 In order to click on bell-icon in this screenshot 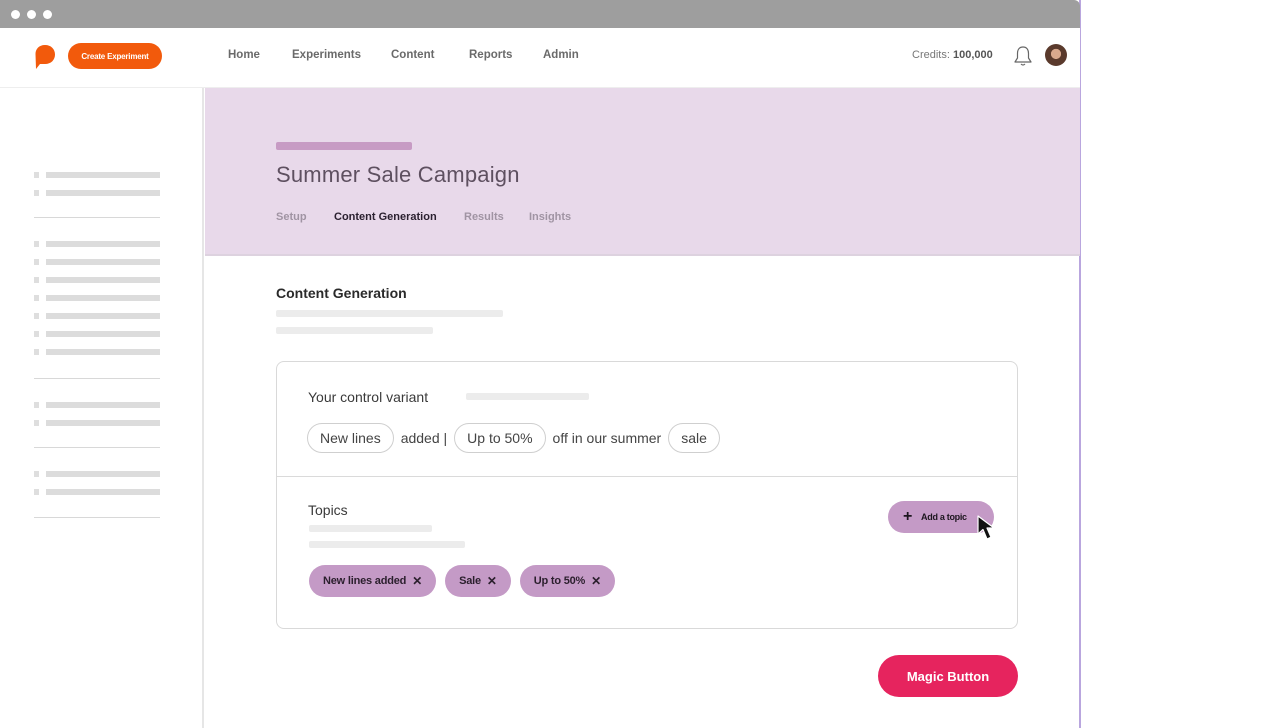, I will do `click(1023, 56)`.